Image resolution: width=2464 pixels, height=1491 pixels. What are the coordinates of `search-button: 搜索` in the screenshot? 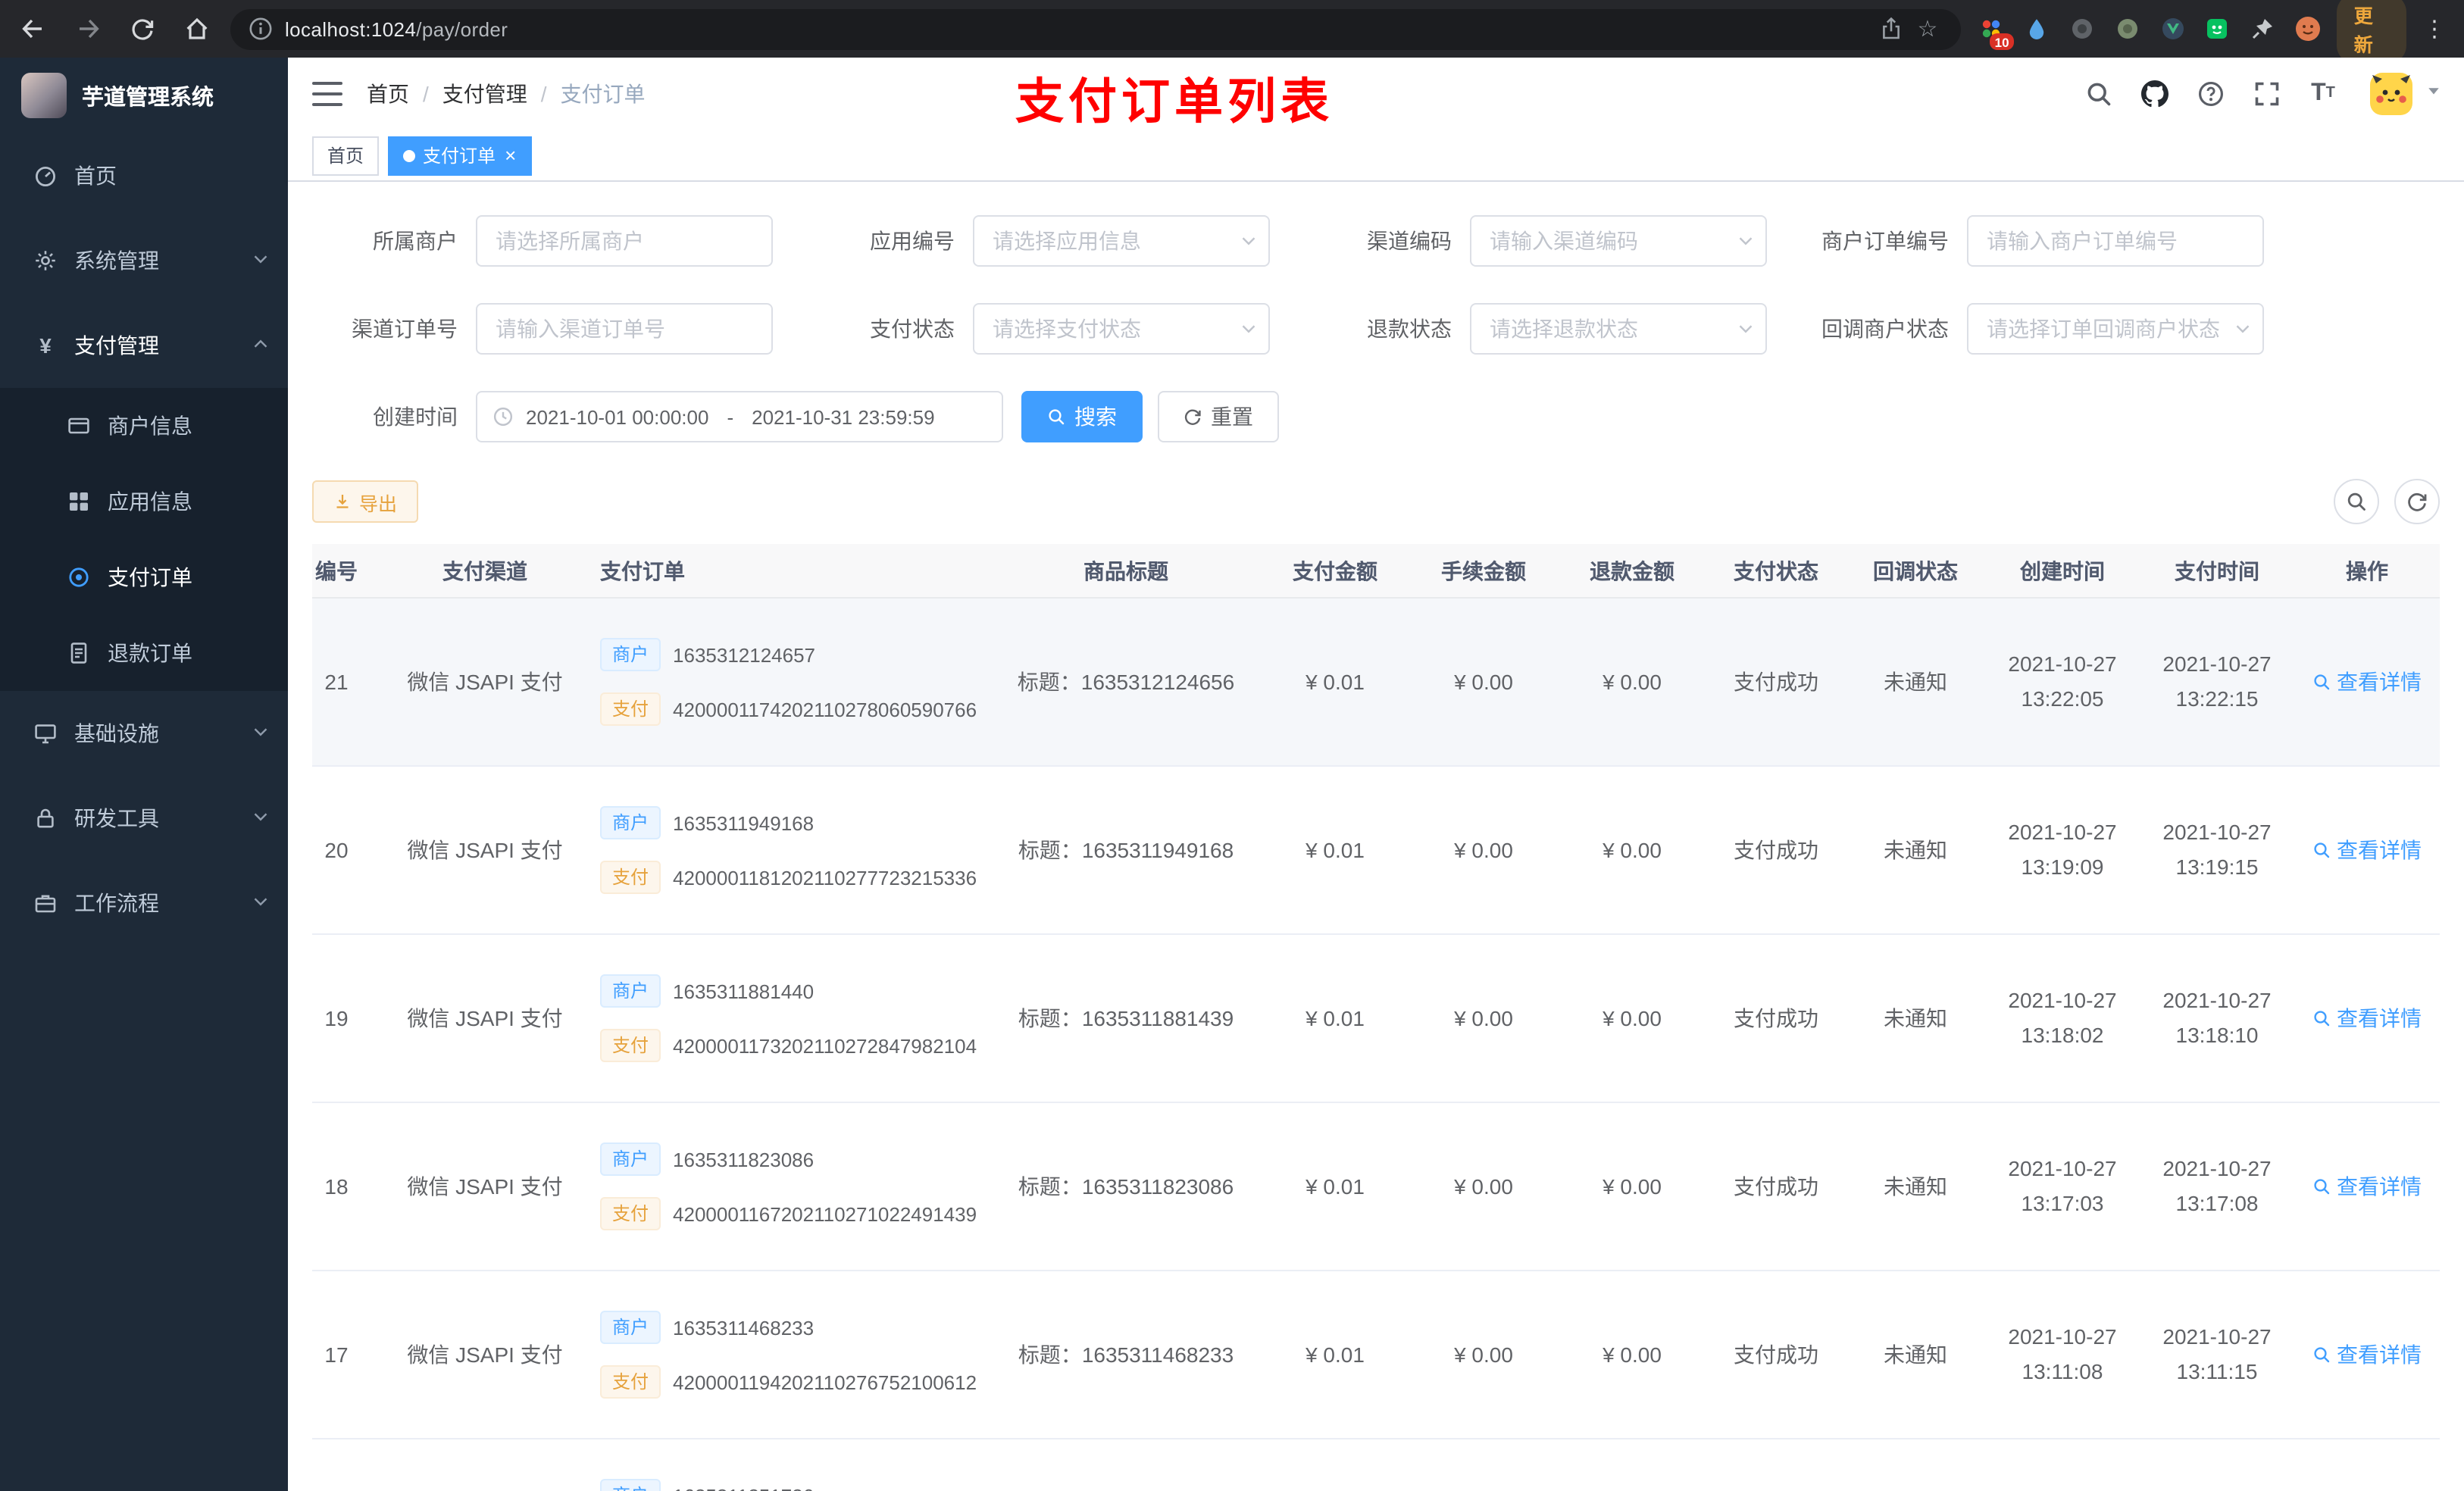 It's located at (1082, 416).